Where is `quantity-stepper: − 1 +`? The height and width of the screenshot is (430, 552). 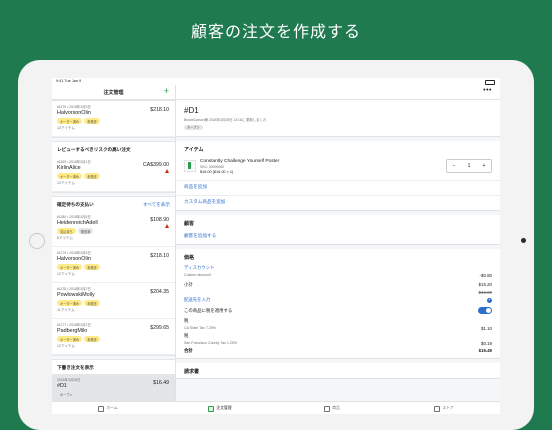 quantity-stepper: − 1 + is located at coordinates (469, 166).